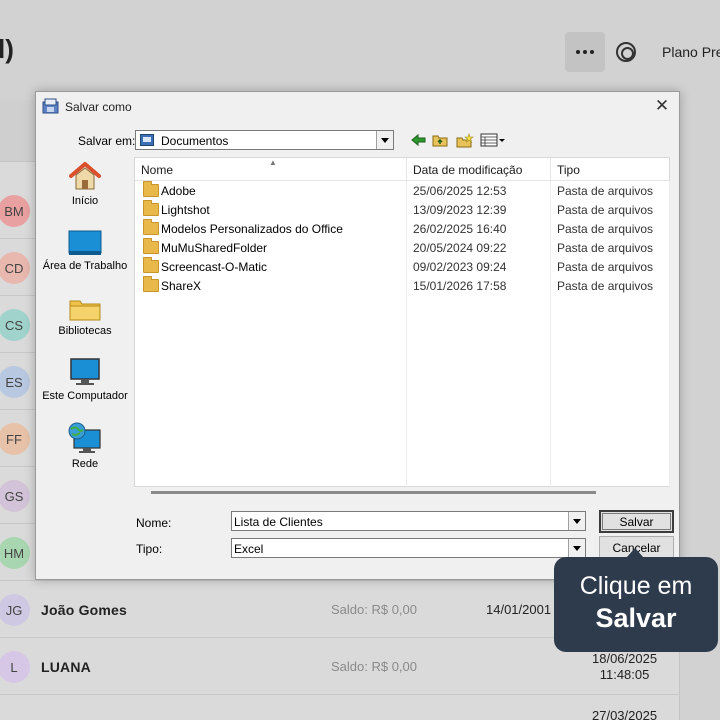  What do you see at coordinates (460, 286) in the screenshot?
I see `file-date: 15/01/2026 17:58` at bounding box center [460, 286].